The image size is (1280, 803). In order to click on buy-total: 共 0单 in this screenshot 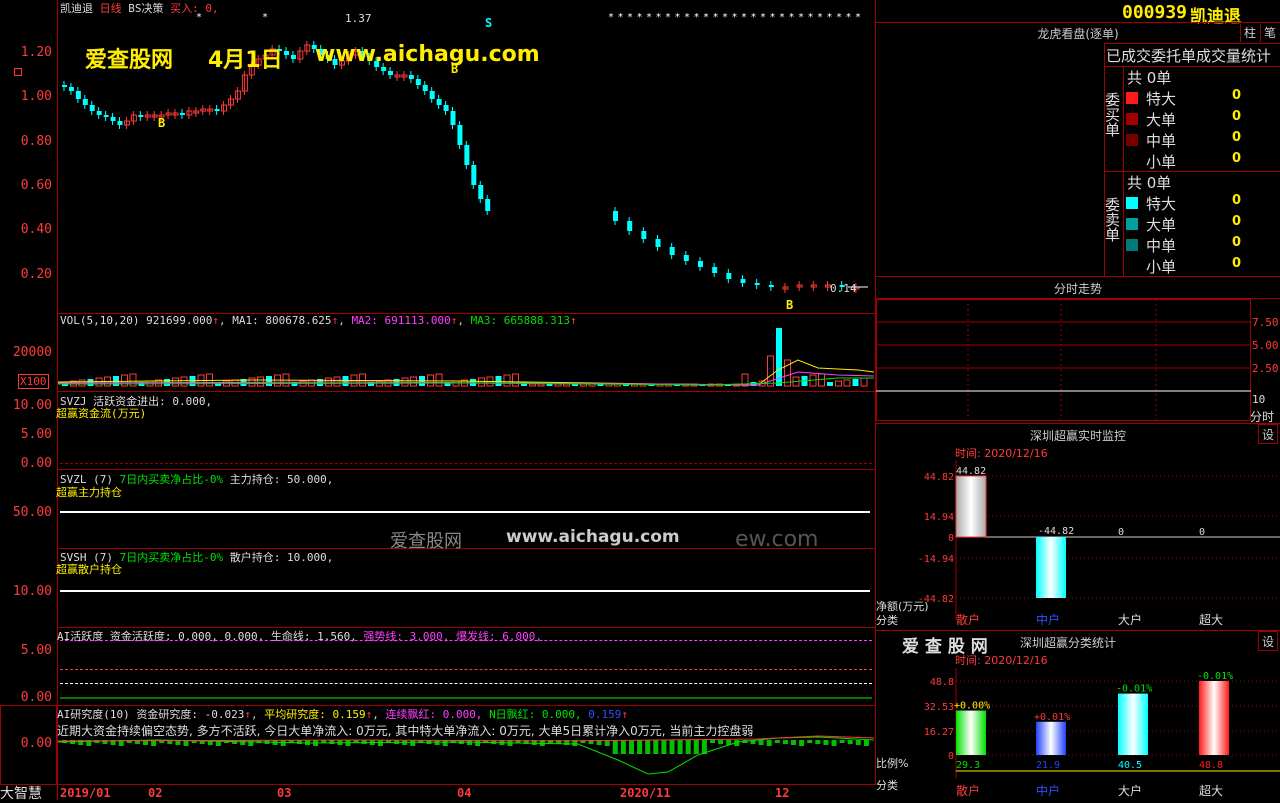, I will do `click(1149, 78)`.